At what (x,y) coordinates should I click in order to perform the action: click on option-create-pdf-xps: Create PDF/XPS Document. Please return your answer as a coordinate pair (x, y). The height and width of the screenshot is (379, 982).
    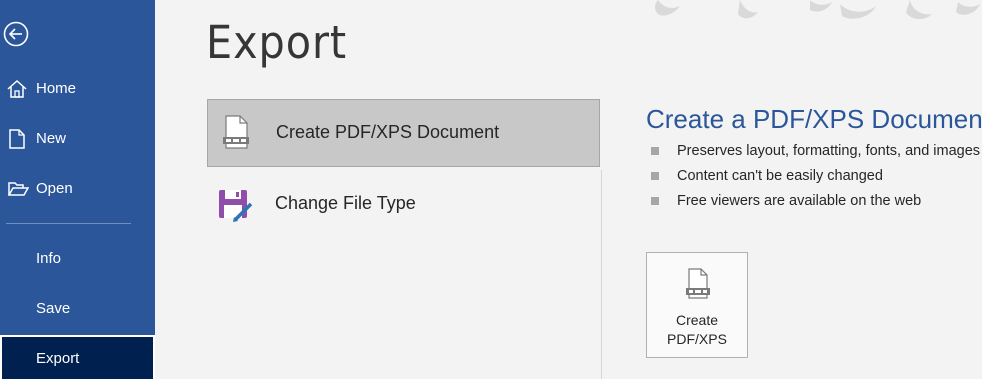
    Looking at the image, I should click on (403, 133).